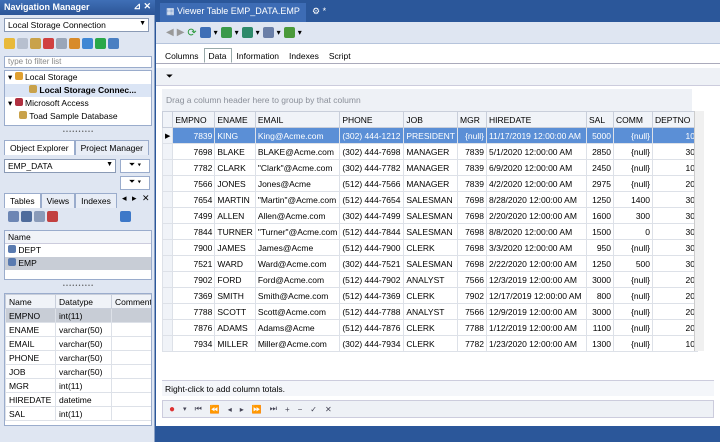 This screenshot has height=442, width=720. What do you see at coordinates (216, 32) in the screenshot?
I see `dropdown-icon: ▾` at bounding box center [216, 32].